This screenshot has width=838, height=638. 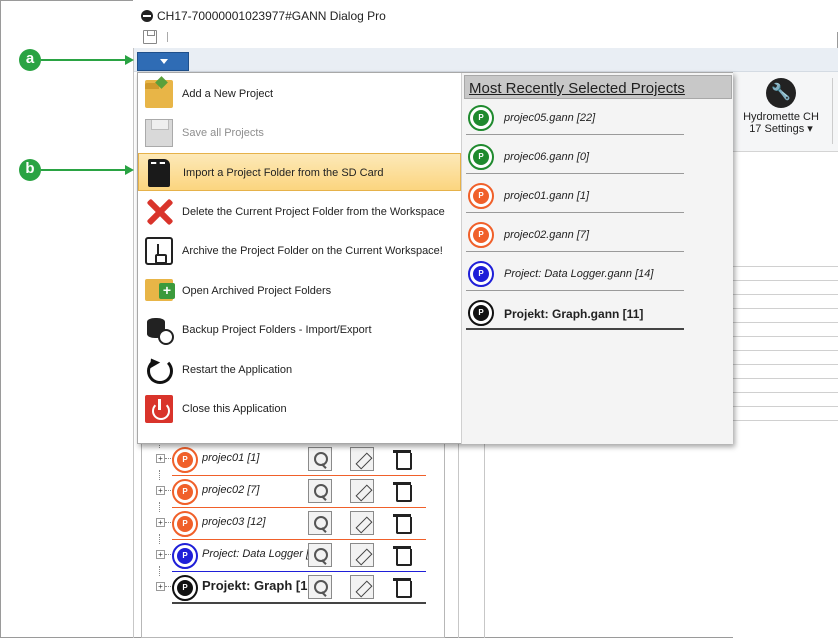 I want to click on tree-item-label: projec02 [7], so click(x=231, y=490).